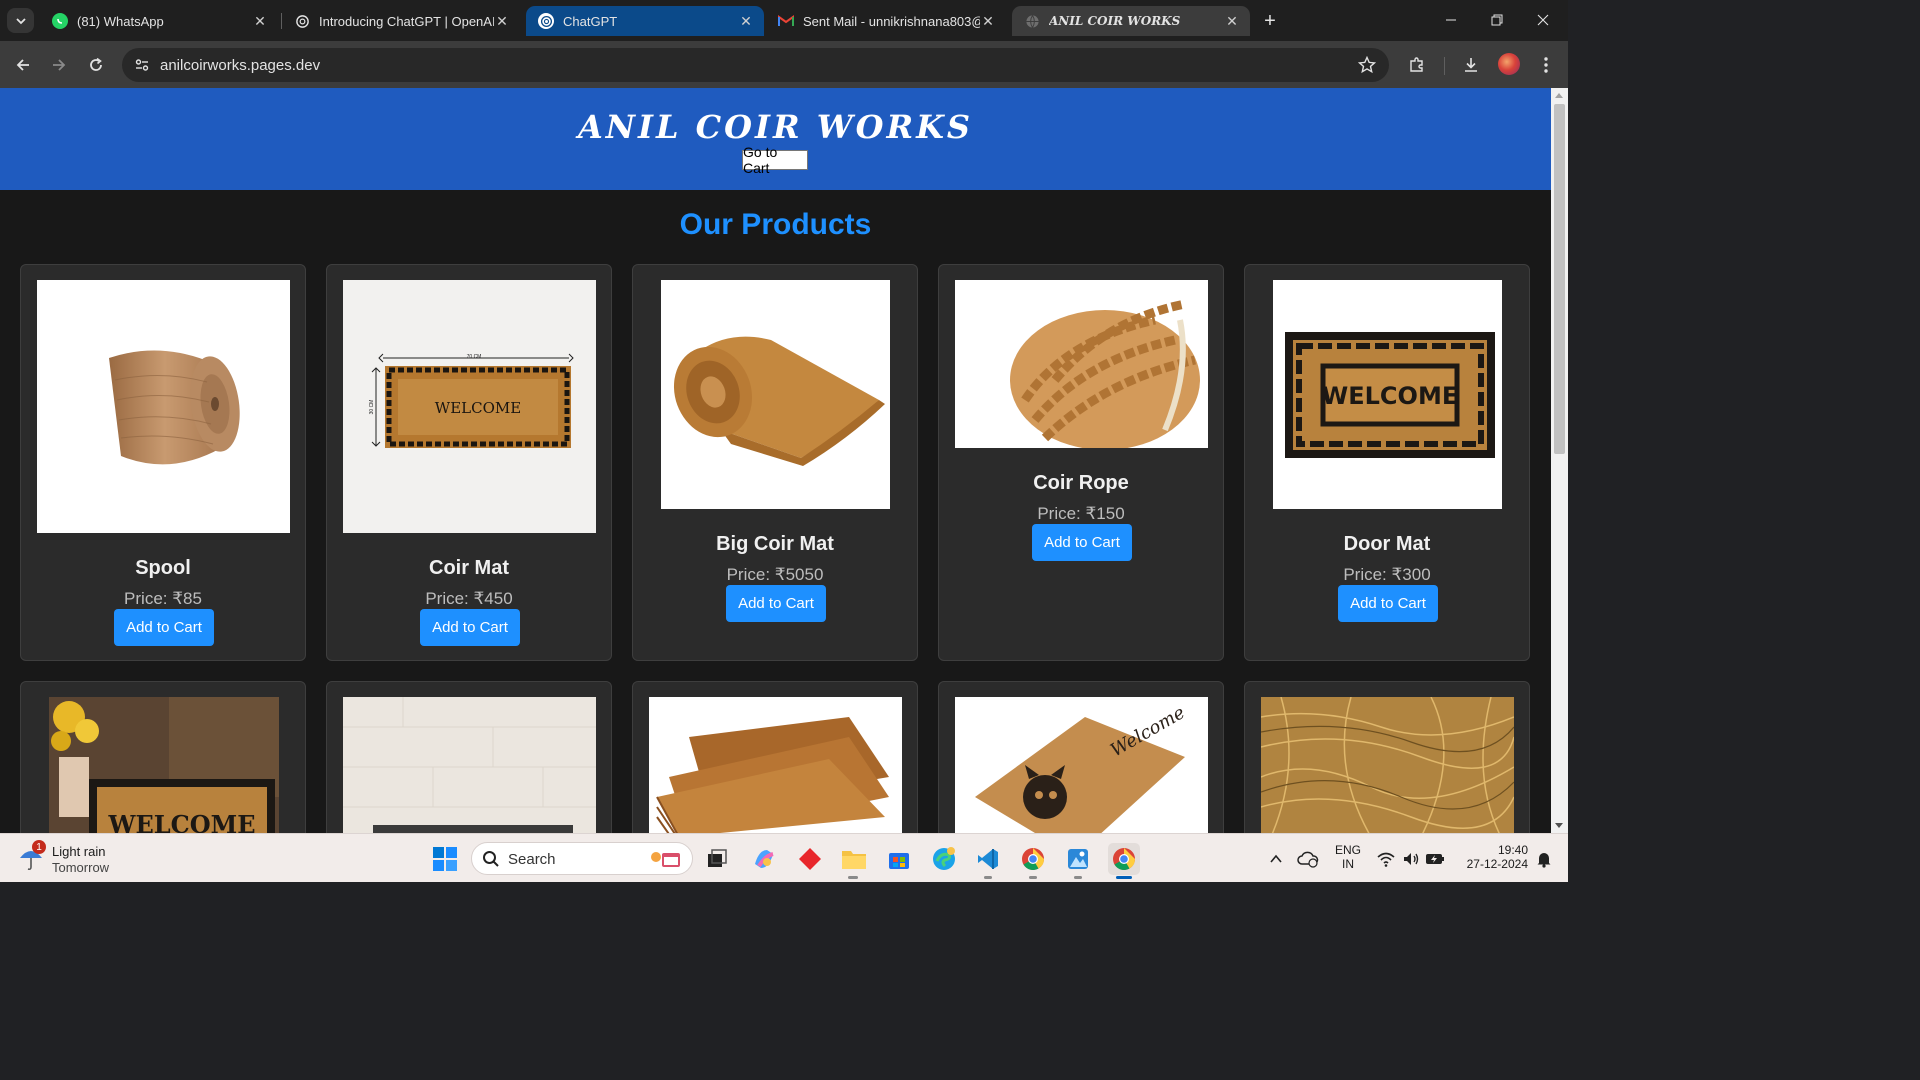  I want to click on battery-charging-icon, so click(1435, 859).